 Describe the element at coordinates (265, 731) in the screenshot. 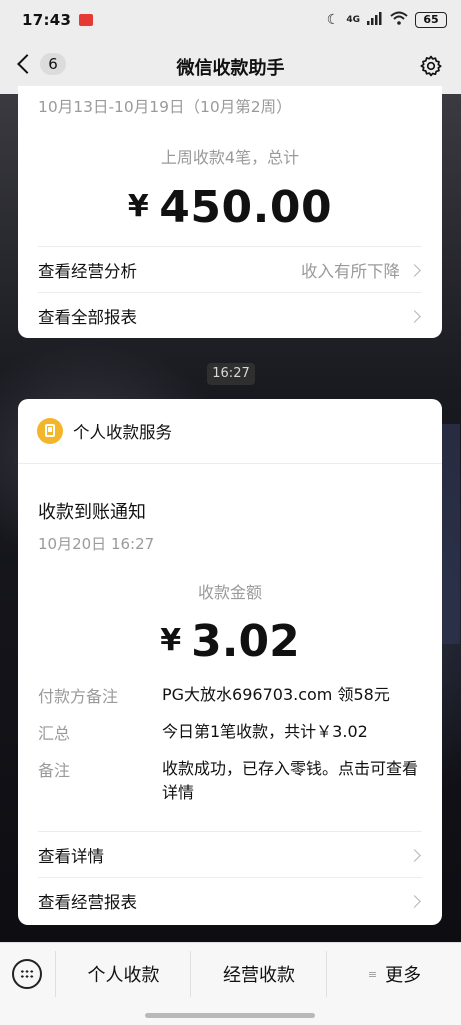

I see `detail-value: 今日第1笔收款，共计￥3.02` at that location.